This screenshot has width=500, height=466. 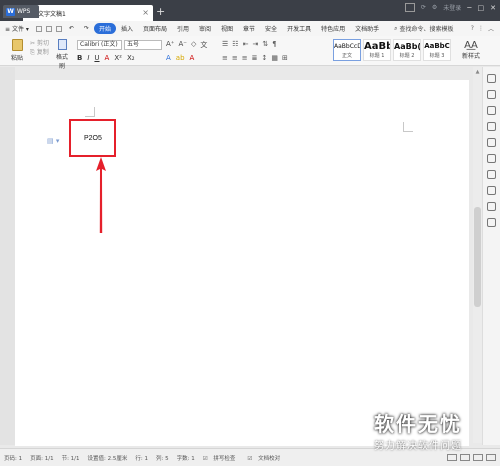 What do you see at coordinates (347, 50) in the screenshot?
I see `style-normal: AaBbCcDd 正文` at bounding box center [347, 50].